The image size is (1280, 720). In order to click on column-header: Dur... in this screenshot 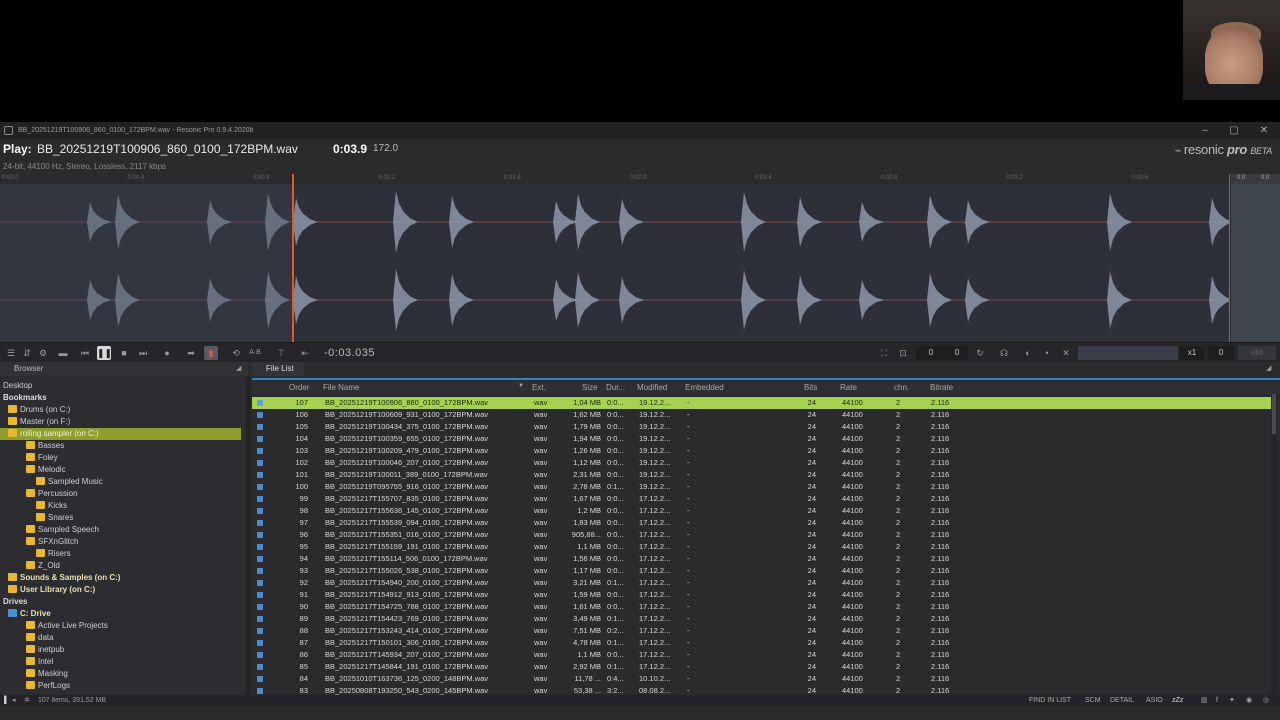, I will do `click(615, 387)`.